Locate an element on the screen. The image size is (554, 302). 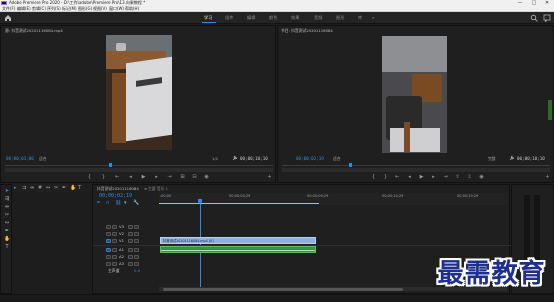
v1-sync-icon is located at coordinates (114, 240).